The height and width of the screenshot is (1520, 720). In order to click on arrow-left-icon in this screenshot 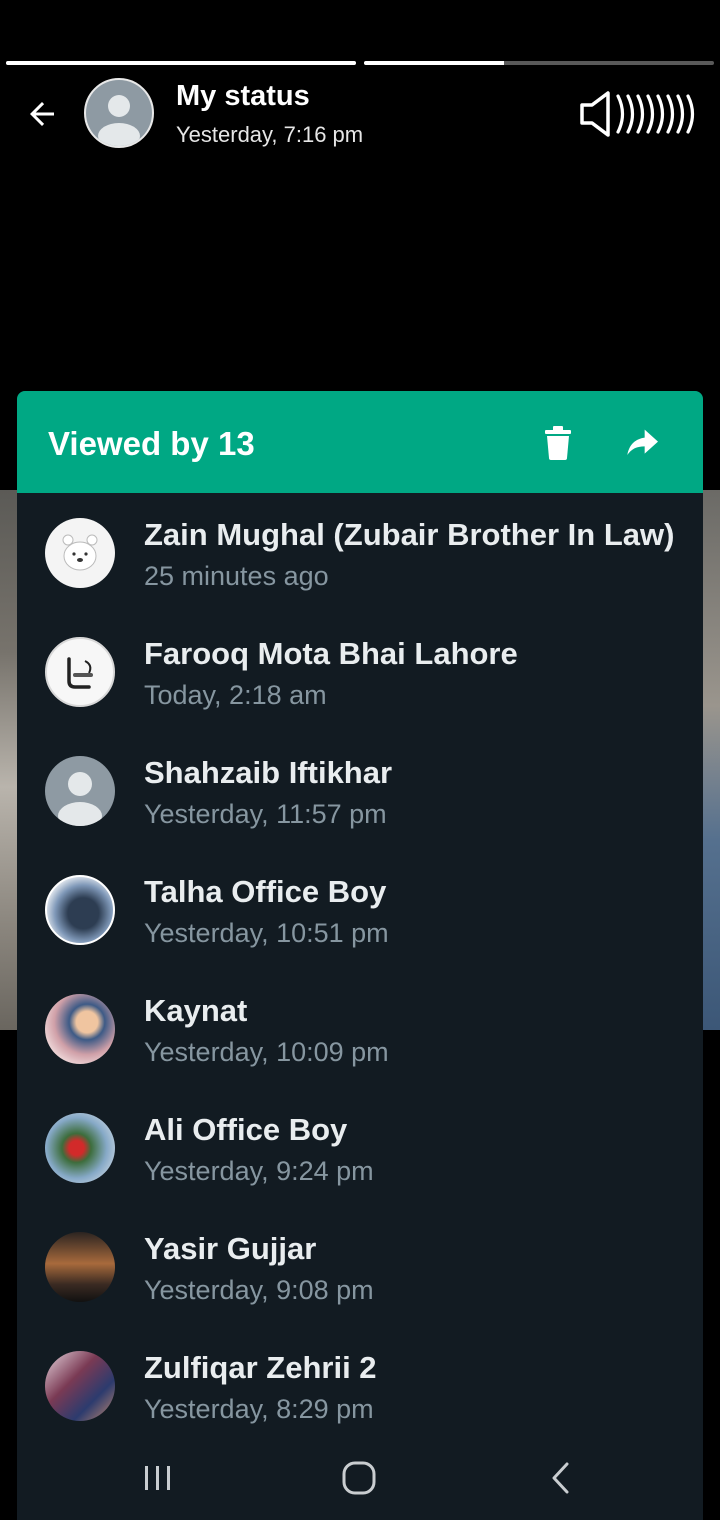, I will do `click(42, 114)`.